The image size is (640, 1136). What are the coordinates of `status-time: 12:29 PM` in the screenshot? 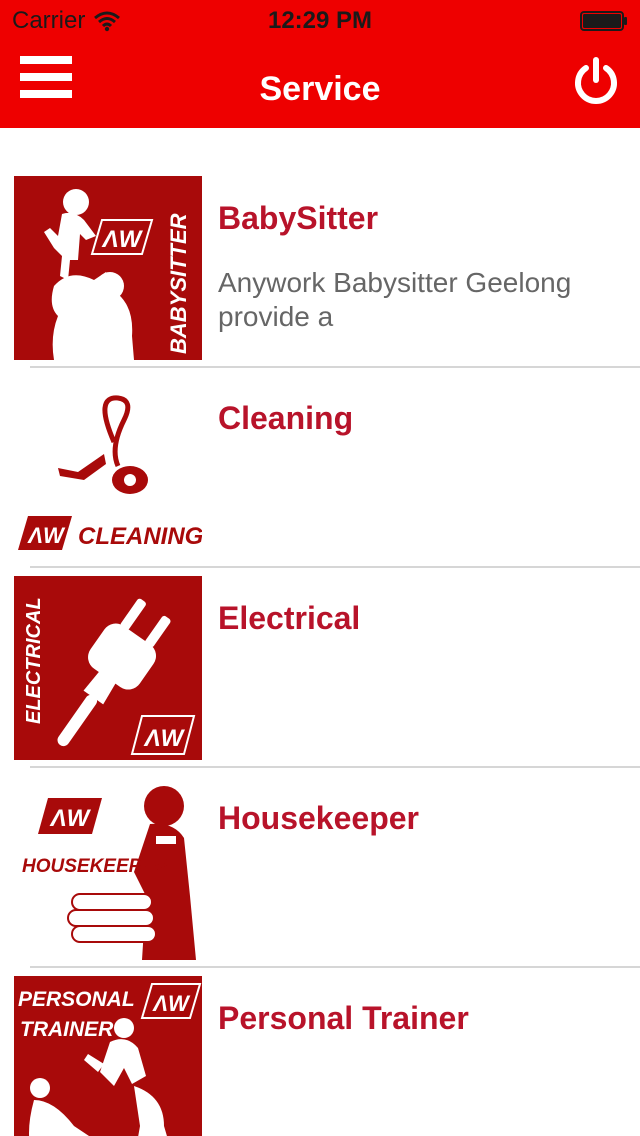 It's located at (320, 20).